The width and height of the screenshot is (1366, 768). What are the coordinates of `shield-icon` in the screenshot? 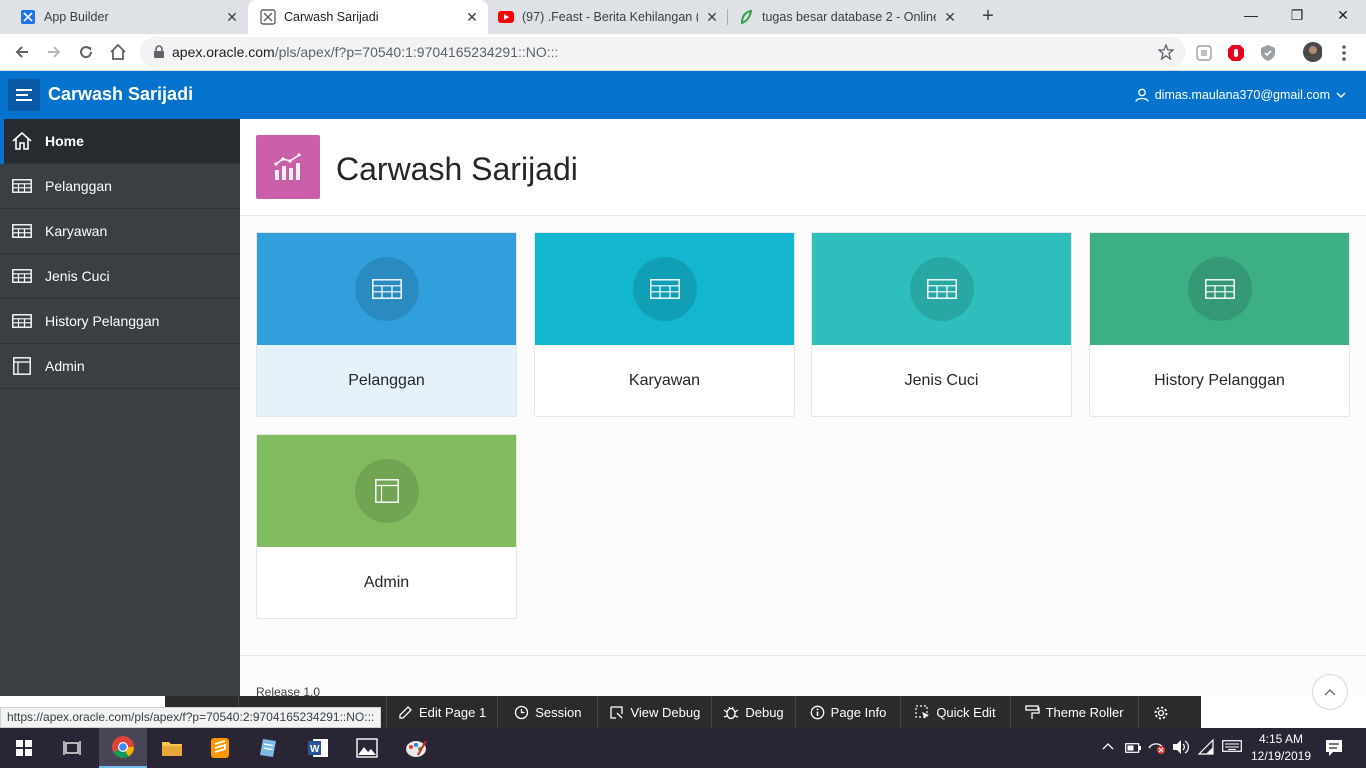 It's located at (1268, 53).